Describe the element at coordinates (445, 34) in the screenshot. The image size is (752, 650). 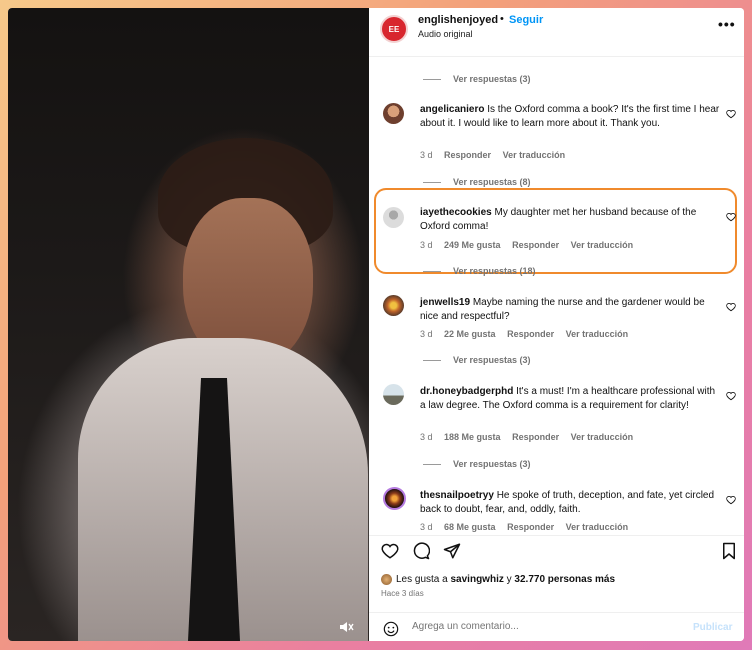
I see `audio-label: Audio original` at that location.